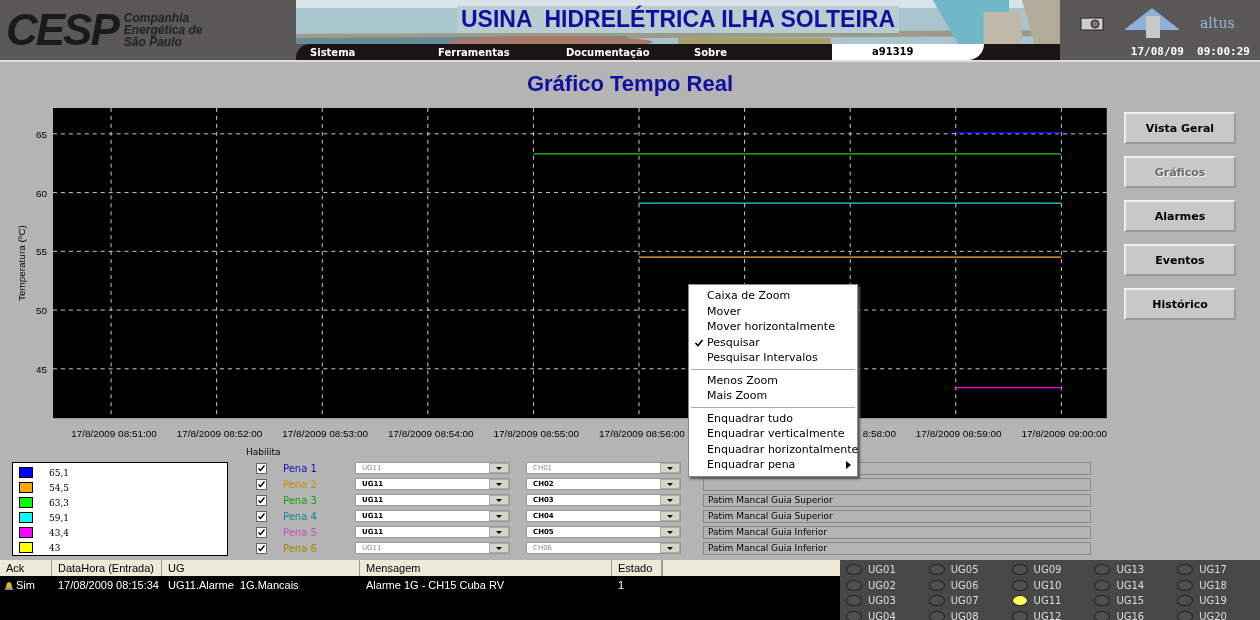 The image size is (1260, 620). I want to click on nav-button: Vista Geral, so click(1180, 128).